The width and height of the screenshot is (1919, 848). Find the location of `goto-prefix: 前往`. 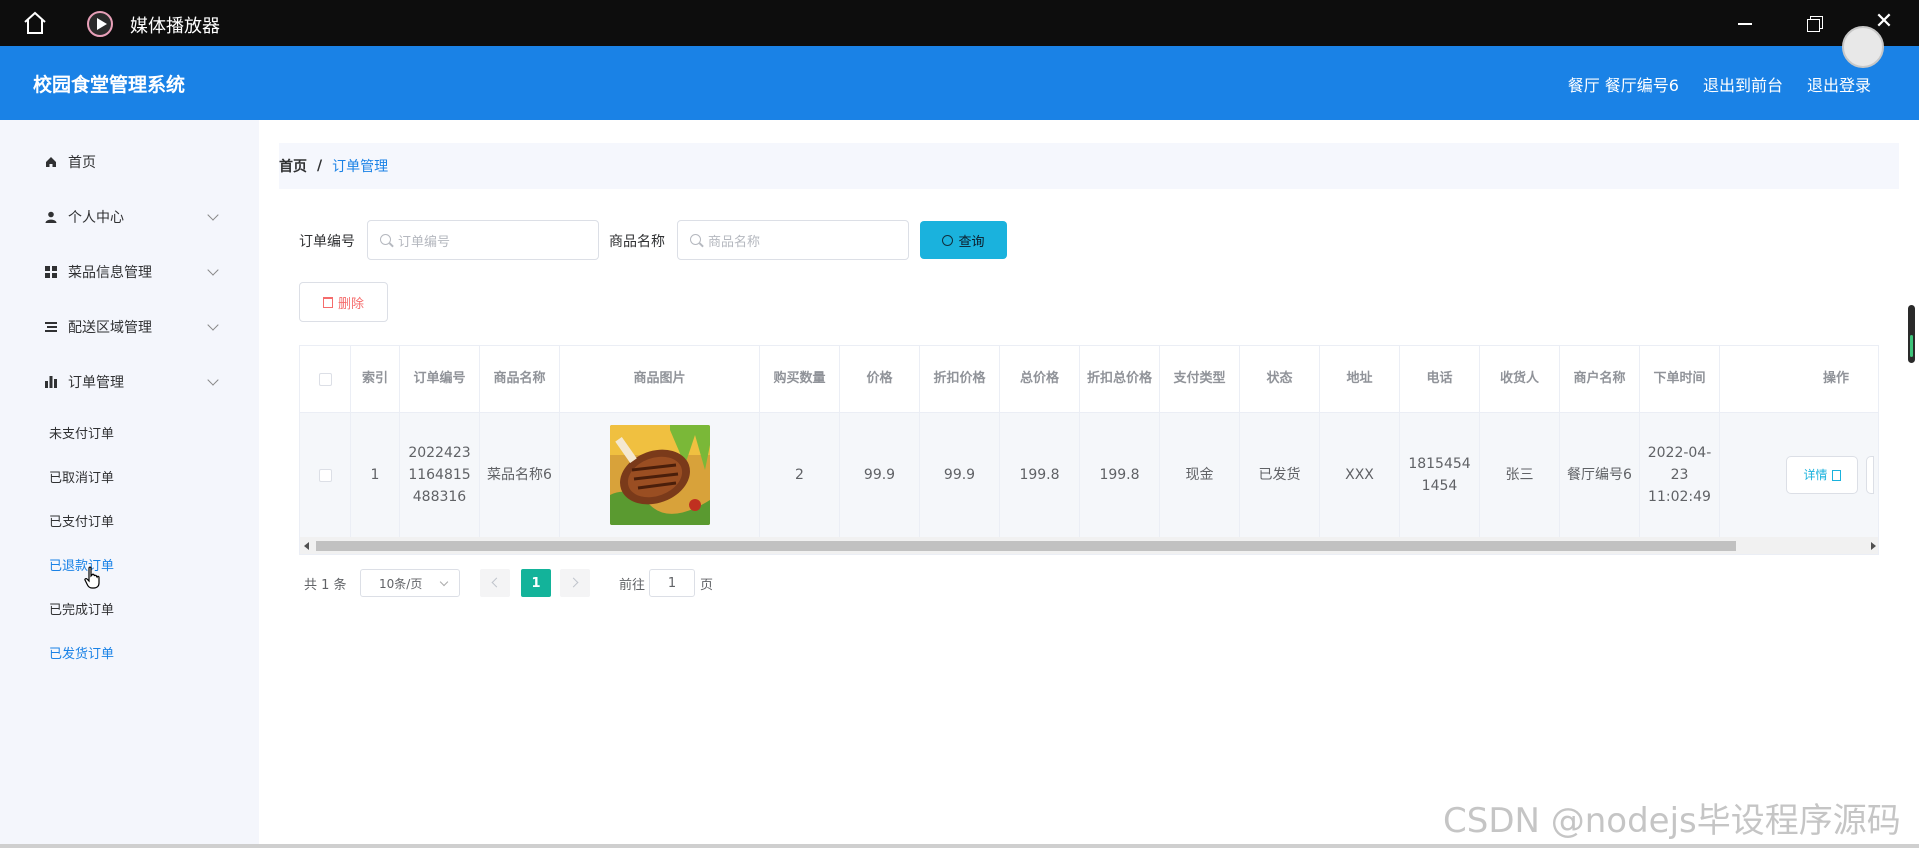

goto-prefix: 前往 is located at coordinates (632, 585).